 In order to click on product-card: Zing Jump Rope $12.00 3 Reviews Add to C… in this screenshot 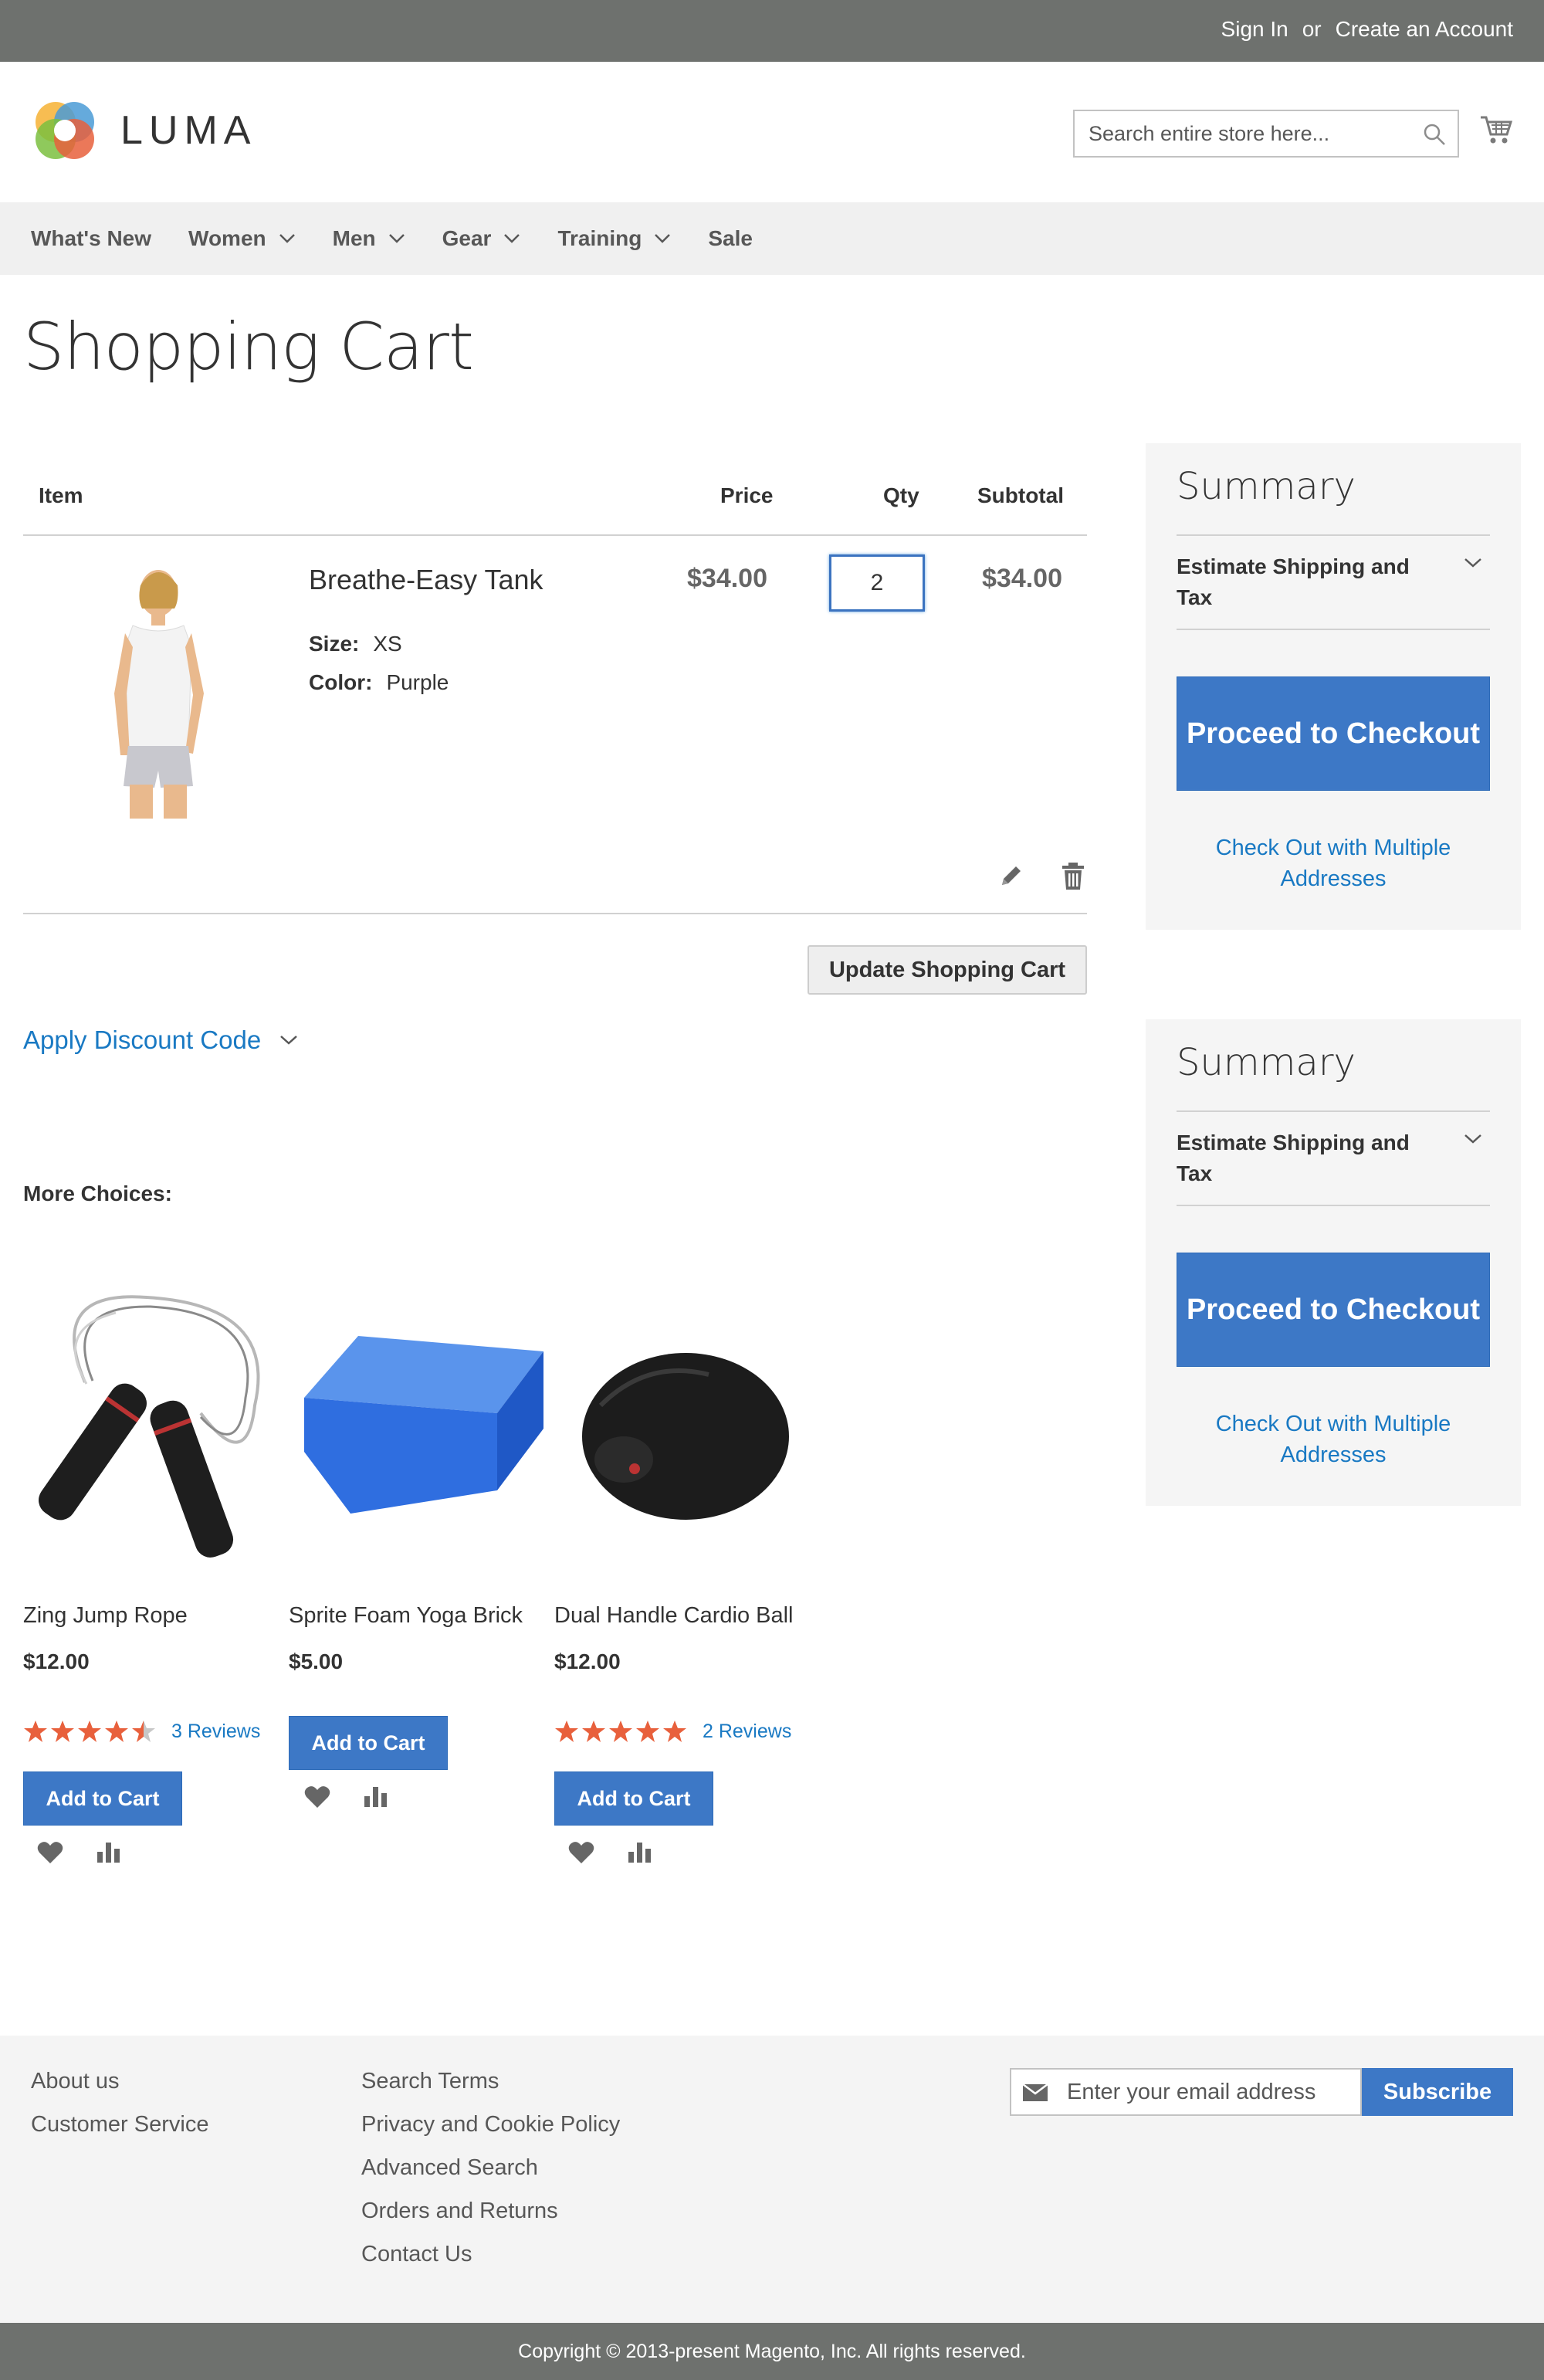, I will do `click(150, 1572)`.